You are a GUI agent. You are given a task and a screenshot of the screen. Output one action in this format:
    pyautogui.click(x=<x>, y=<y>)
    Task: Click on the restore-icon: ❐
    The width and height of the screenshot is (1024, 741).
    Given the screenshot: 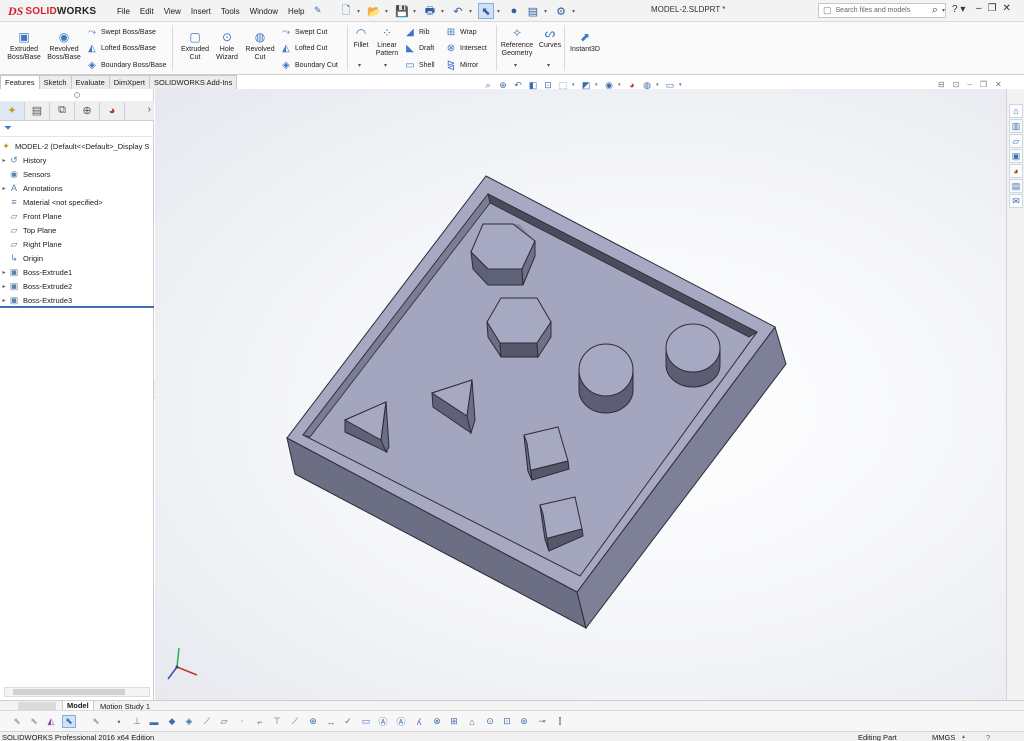 What is the action you would take?
    pyautogui.click(x=992, y=8)
    